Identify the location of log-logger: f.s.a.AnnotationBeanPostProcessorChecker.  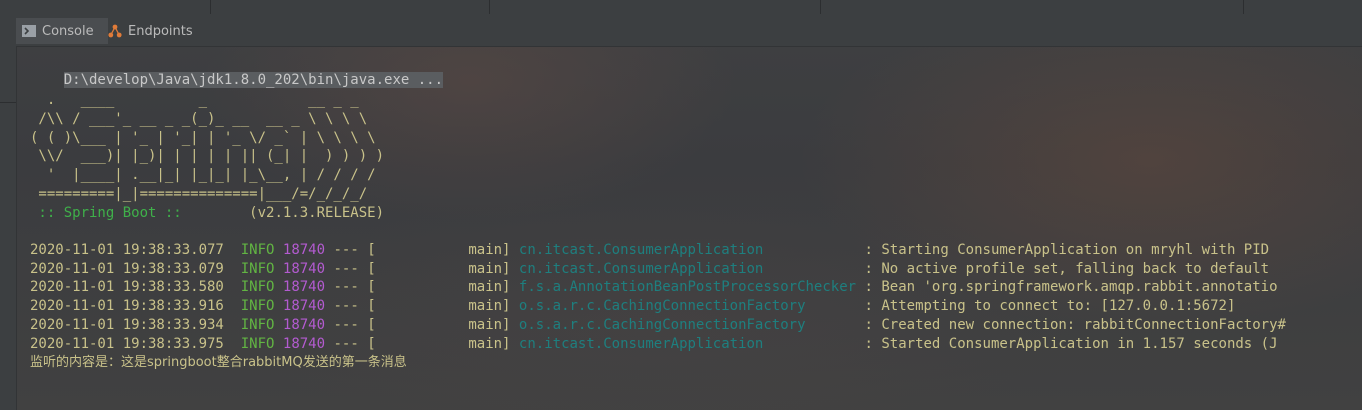
(687, 287).